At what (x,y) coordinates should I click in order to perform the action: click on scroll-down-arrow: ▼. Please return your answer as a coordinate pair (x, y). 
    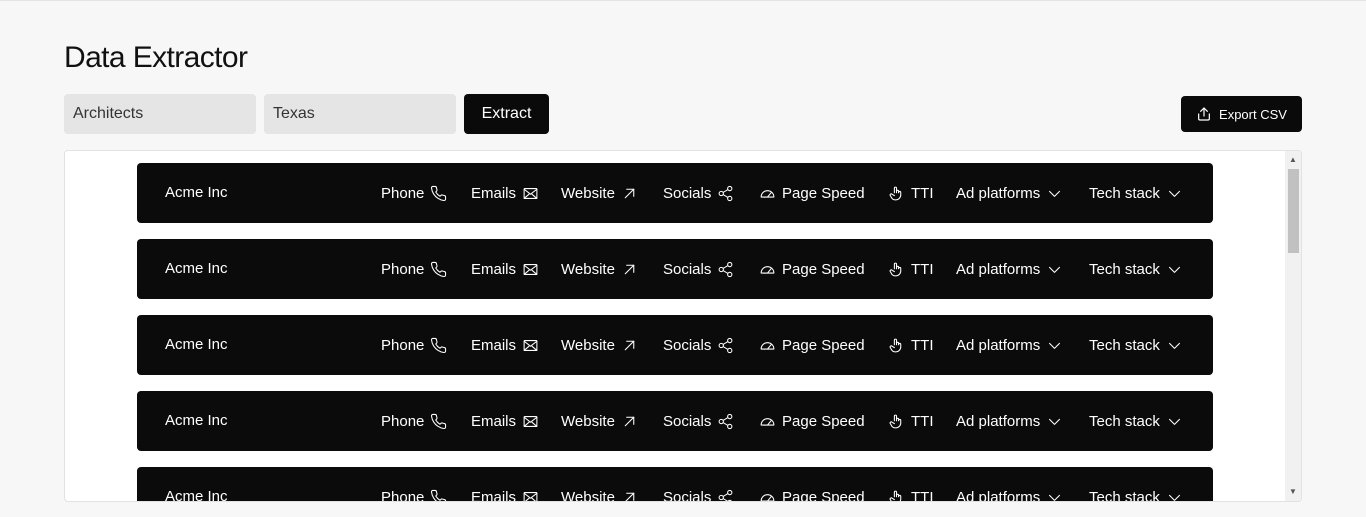
    Looking at the image, I should click on (1293, 492).